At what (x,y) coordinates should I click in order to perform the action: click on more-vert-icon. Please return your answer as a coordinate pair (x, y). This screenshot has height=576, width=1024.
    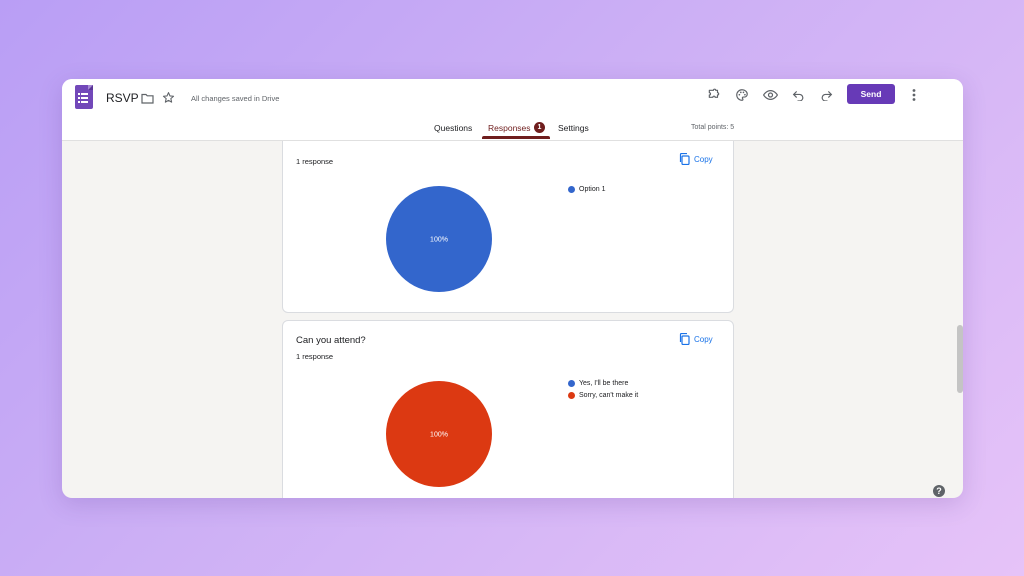
    Looking at the image, I should click on (914, 95).